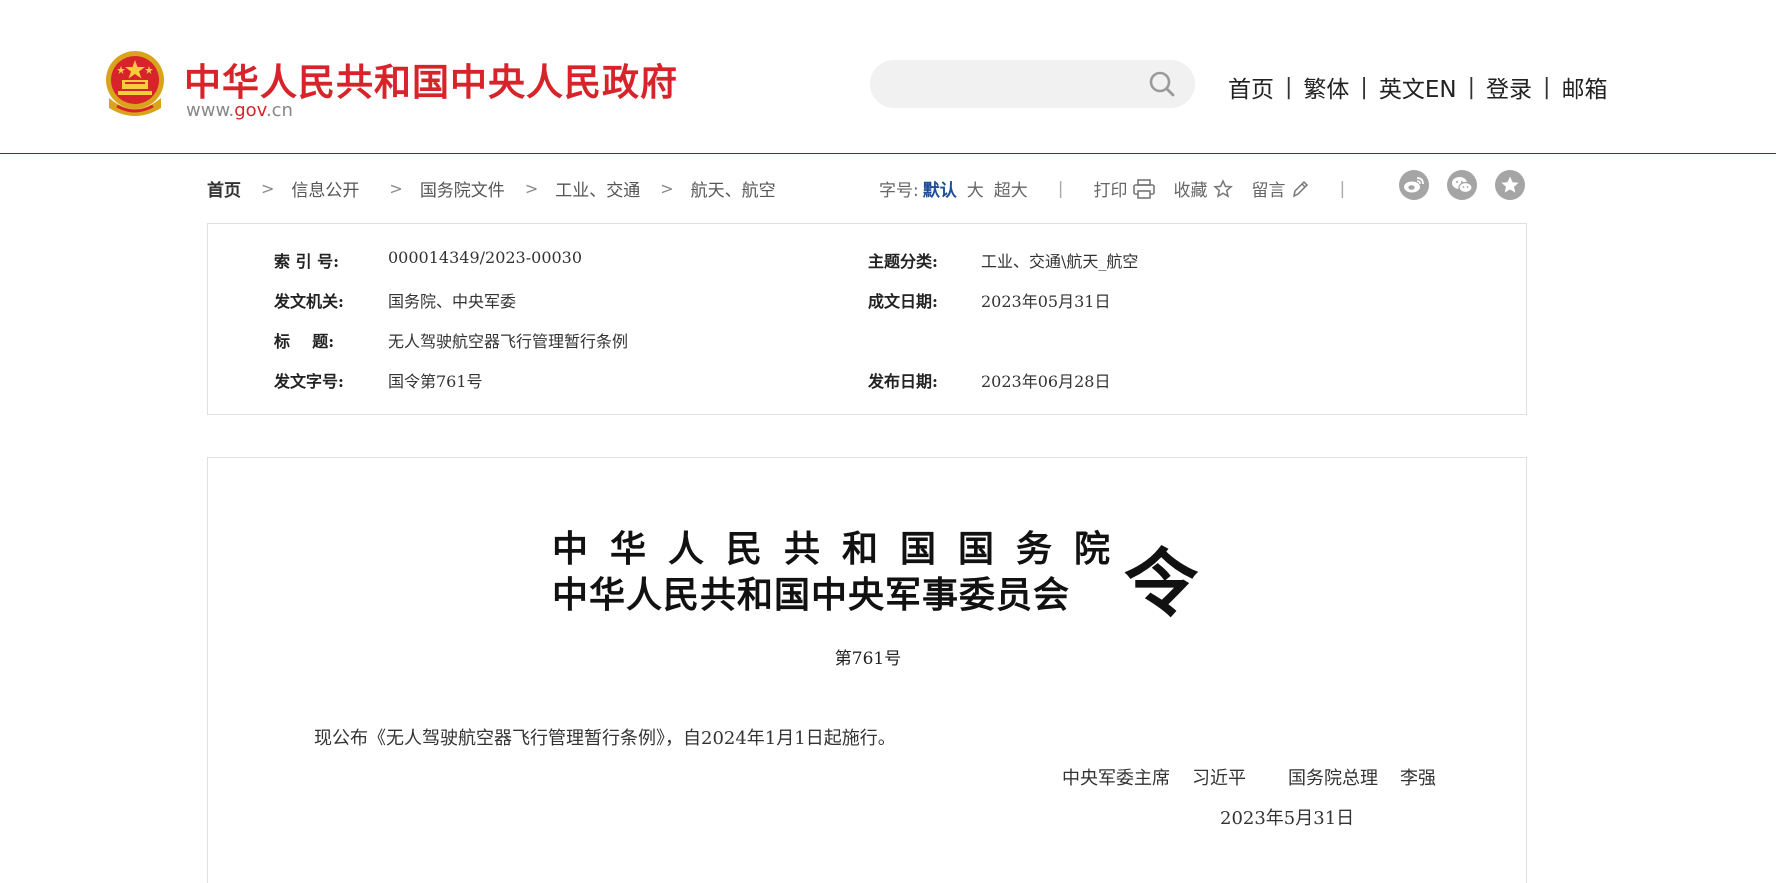 The image size is (1776, 883). What do you see at coordinates (508, 341) in the screenshot?
I see `title-value: 无人驾驶航空器飞行管理暂行条例` at bounding box center [508, 341].